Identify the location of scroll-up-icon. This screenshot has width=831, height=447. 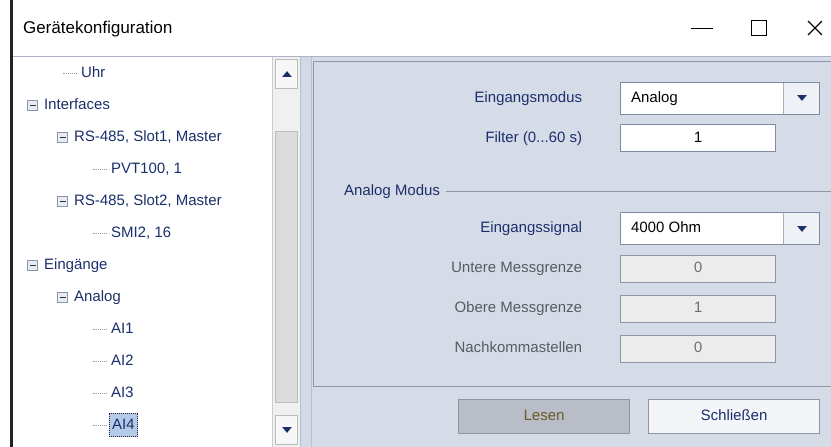
(286, 74).